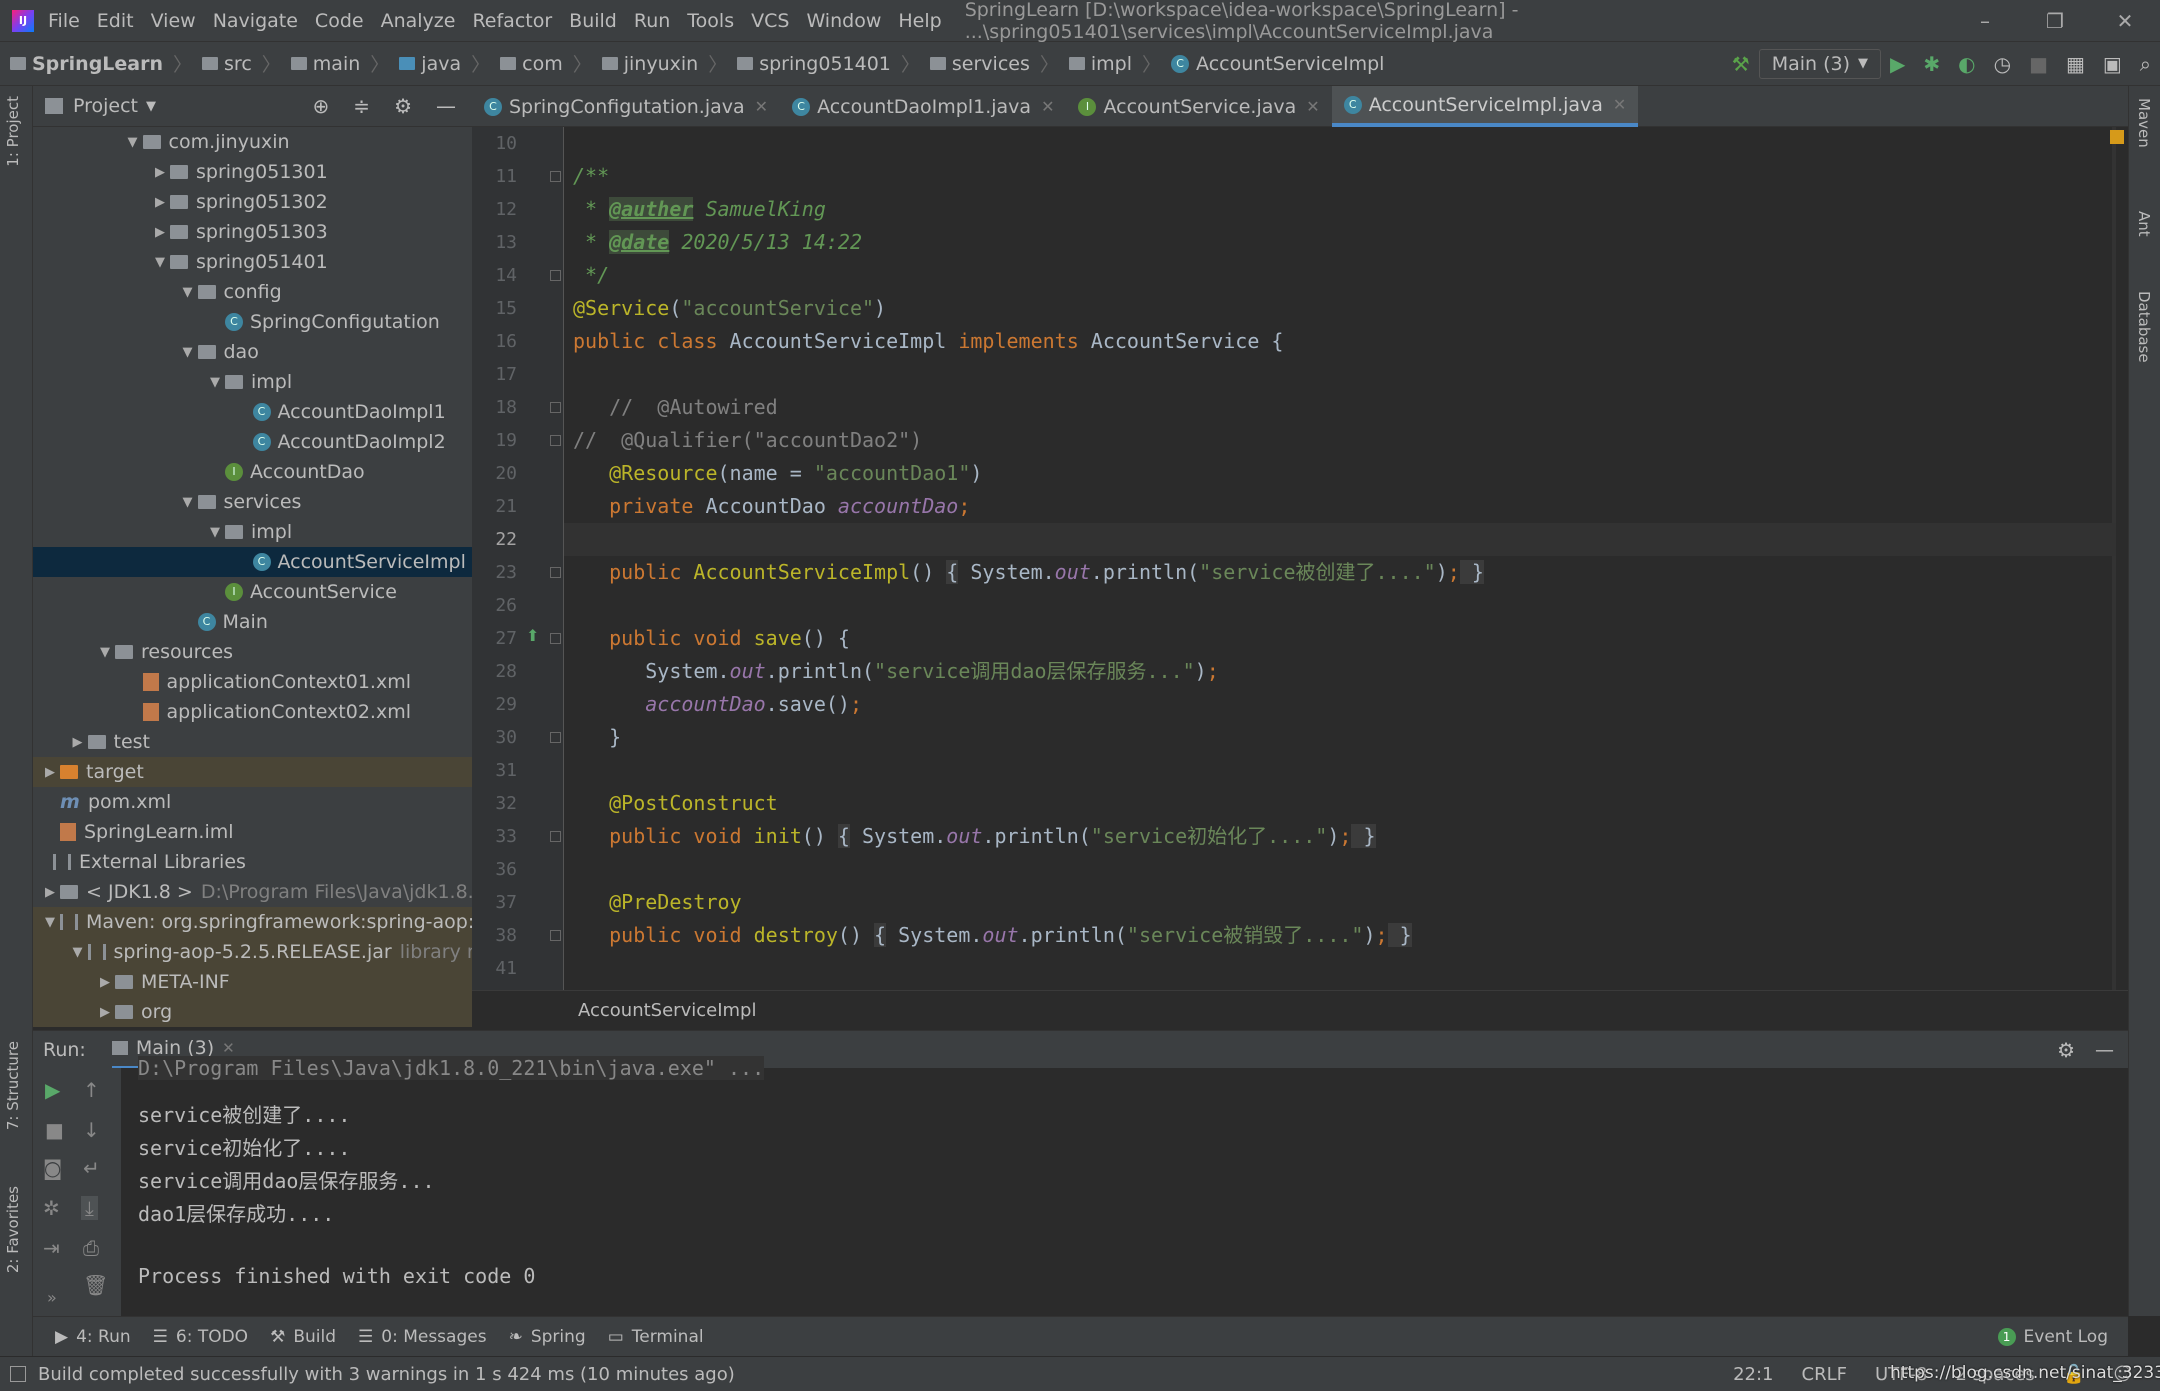  What do you see at coordinates (51, 1208) in the screenshot?
I see `settings-icon: ✲` at bounding box center [51, 1208].